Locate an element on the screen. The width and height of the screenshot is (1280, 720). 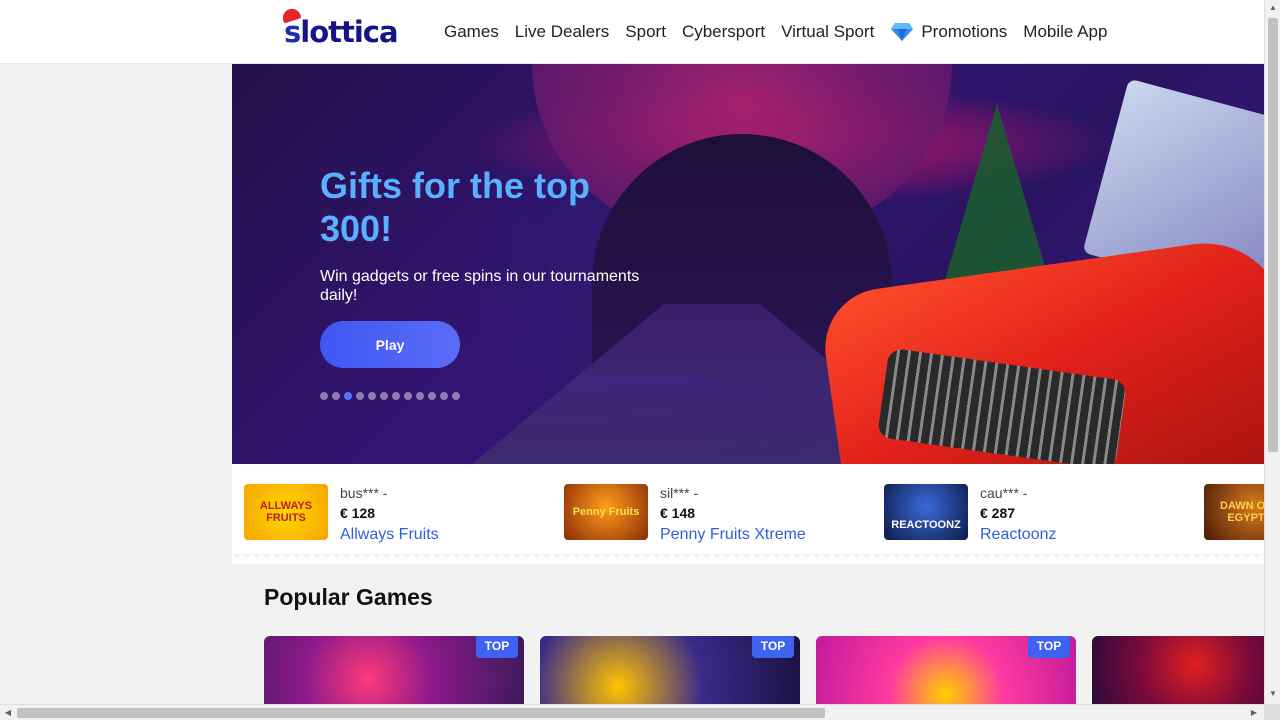
nav-virtual-sport: Virtual Sport is located at coordinates (827, 32).